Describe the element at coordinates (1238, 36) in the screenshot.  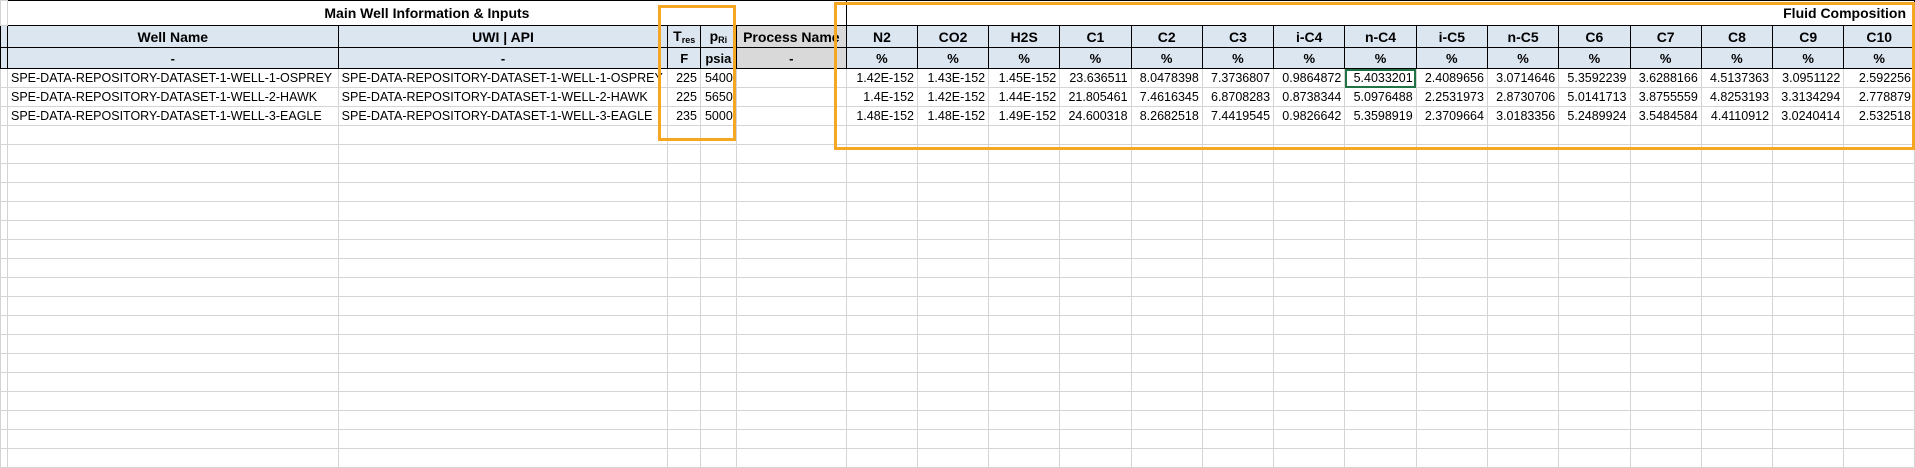
I see `component-header: C3` at that location.